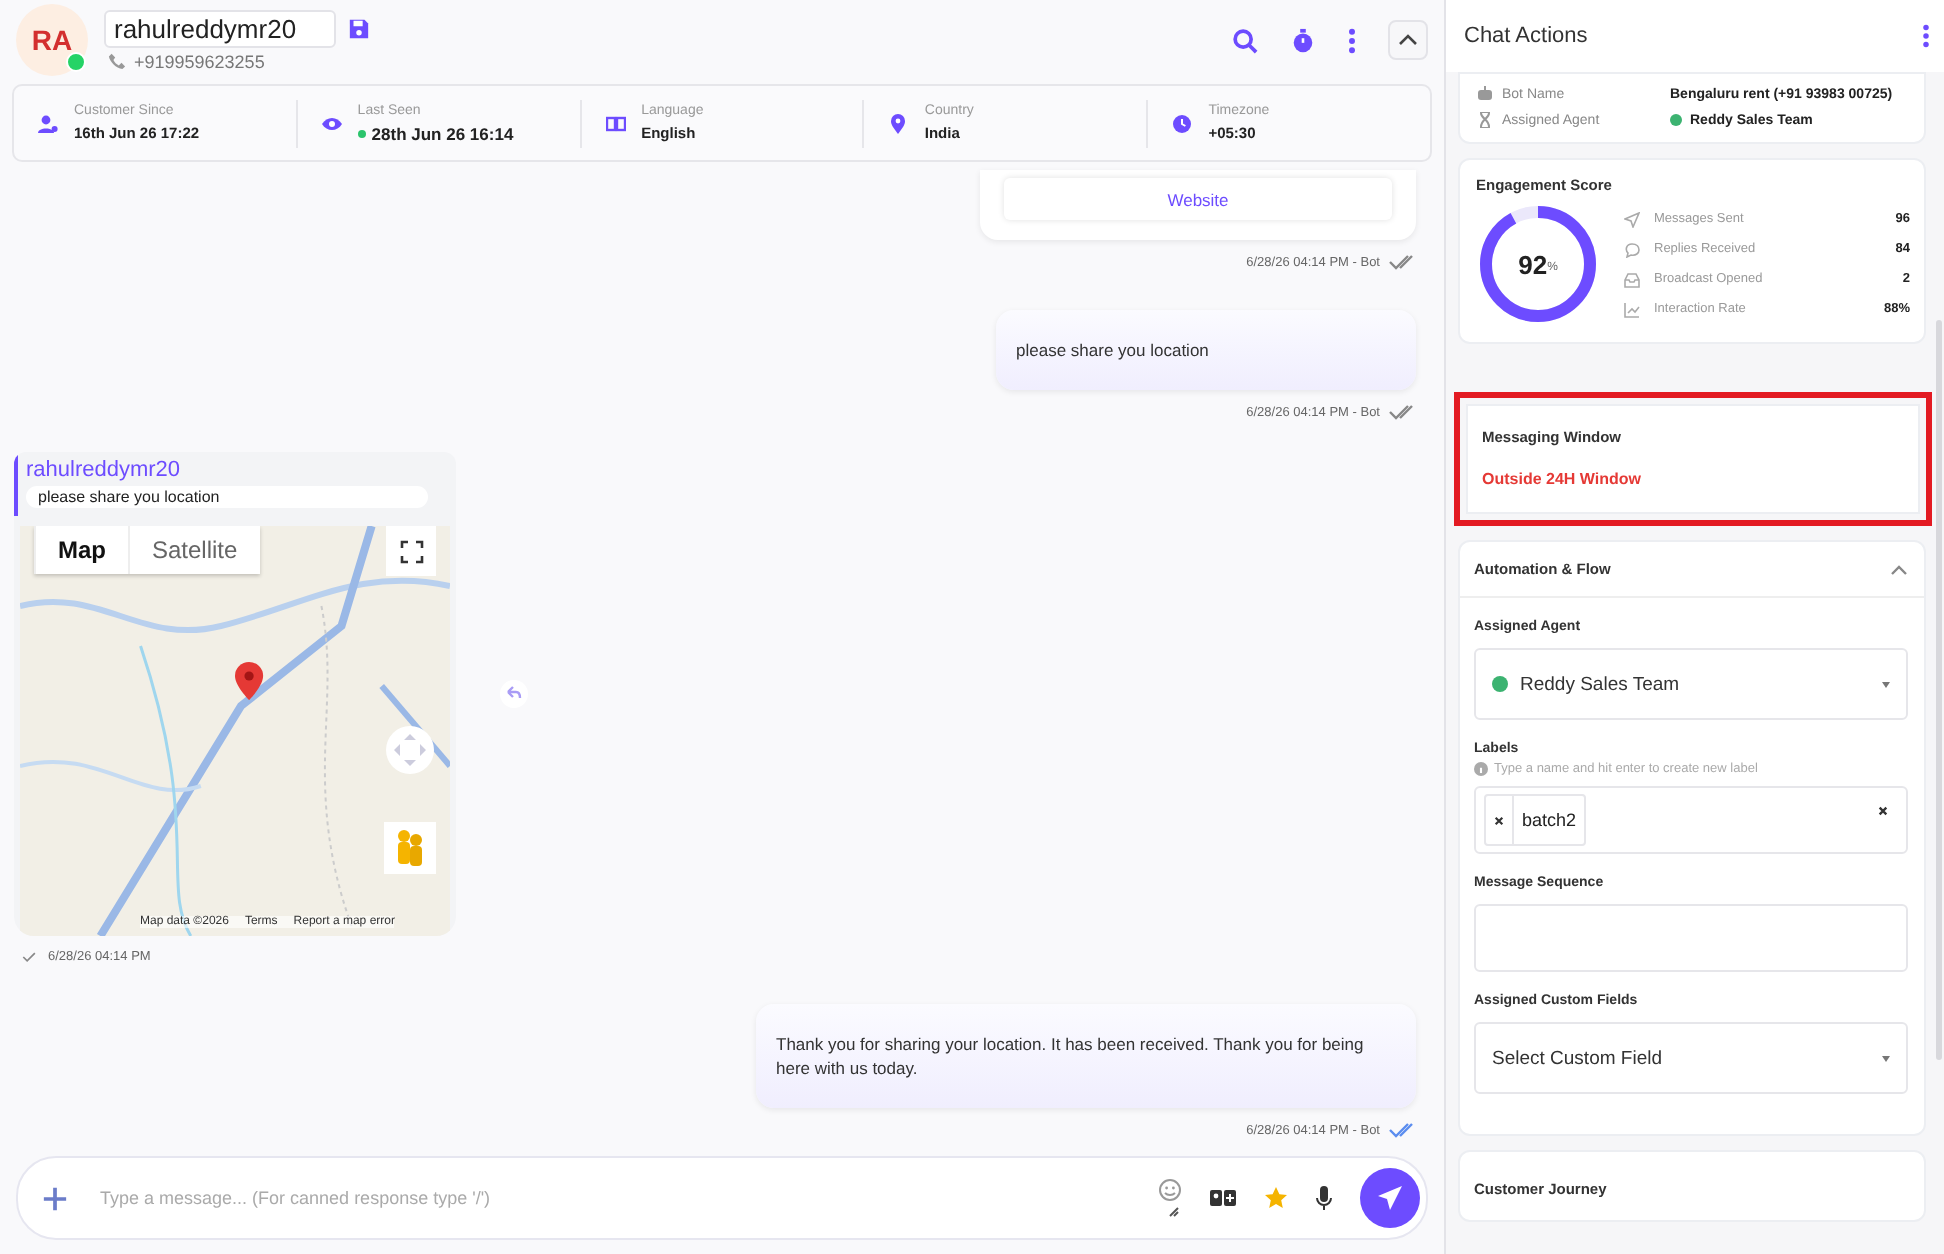 This screenshot has height=1254, width=1944. Describe the element at coordinates (1206, 350) in the screenshot. I see `message-bubble: please share you location` at that location.